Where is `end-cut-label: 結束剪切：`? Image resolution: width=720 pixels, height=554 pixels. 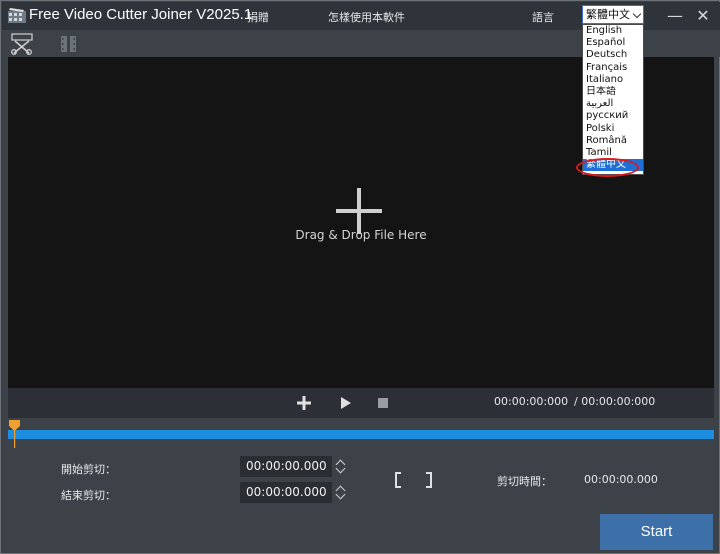
end-cut-label: 結束剪切： is located at coordinates (88, 495).